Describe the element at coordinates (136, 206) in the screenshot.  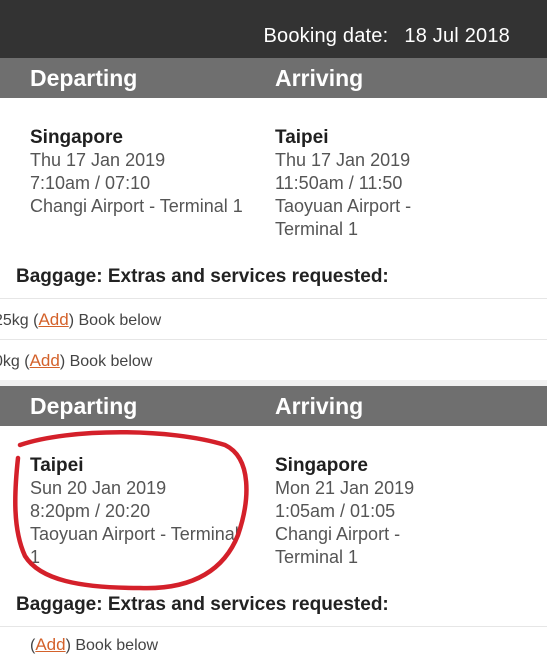
I see `outbound-departure-airport: Changi Airport - Terminal 1` at that location.